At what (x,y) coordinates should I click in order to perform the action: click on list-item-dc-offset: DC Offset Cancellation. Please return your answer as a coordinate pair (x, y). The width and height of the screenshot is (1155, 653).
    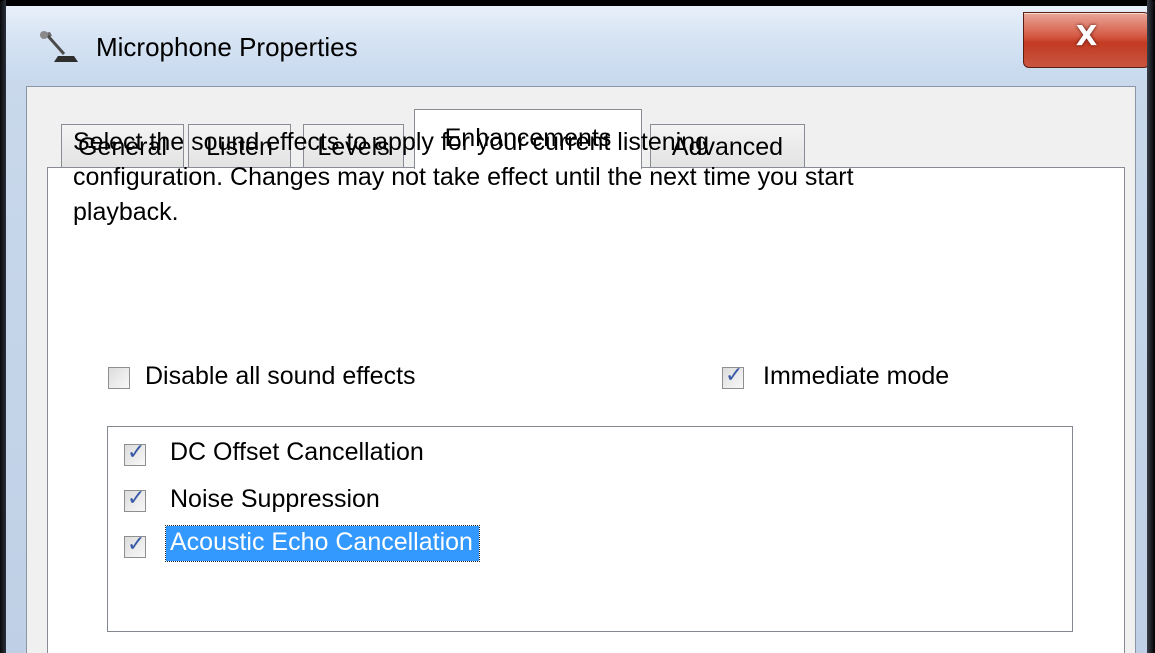
    Looking at the image, I should click on (297, 452).